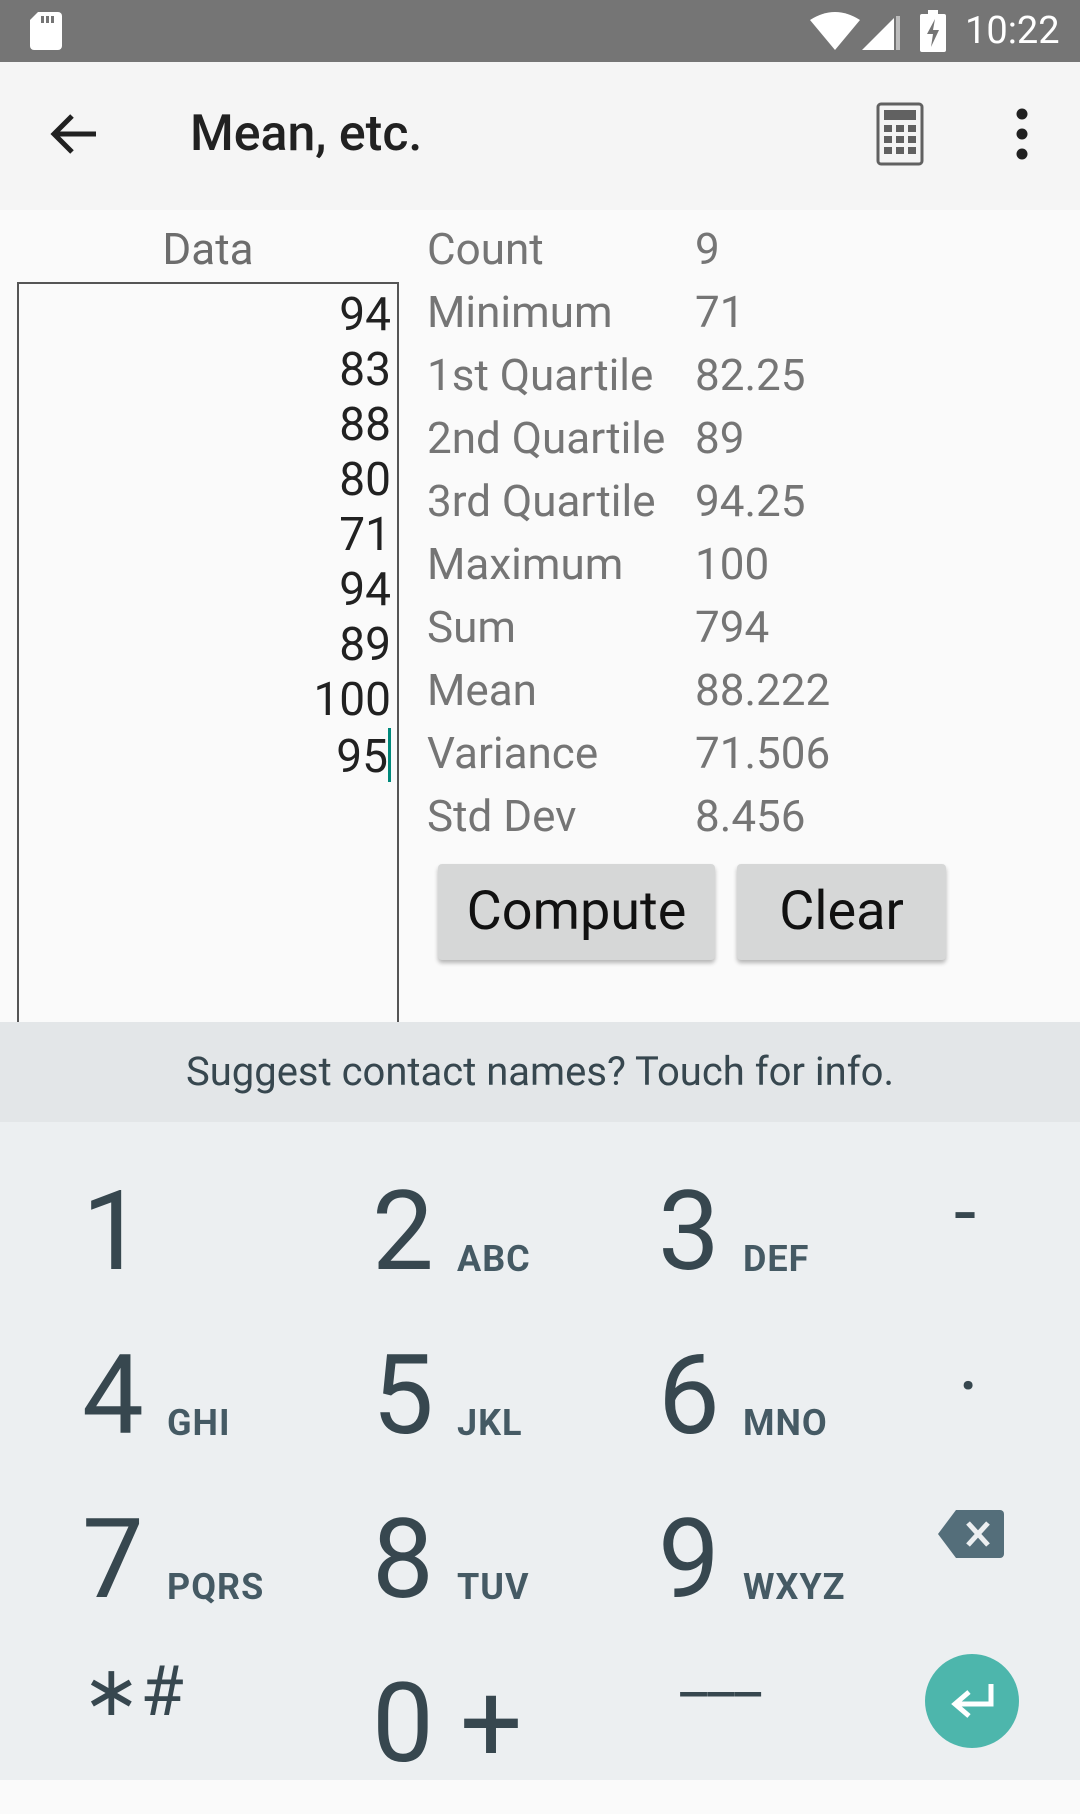  I want to click on compute-button: Compute, so click(576, 912).